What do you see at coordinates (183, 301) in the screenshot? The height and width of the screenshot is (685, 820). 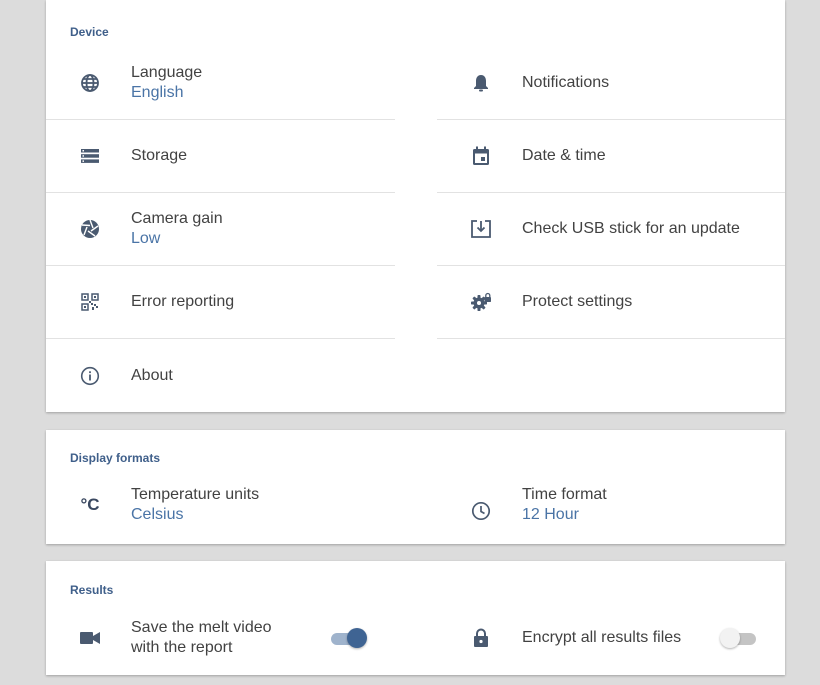 I see `error-reporting-label: Error reporting` at bounding box center [183, 301].